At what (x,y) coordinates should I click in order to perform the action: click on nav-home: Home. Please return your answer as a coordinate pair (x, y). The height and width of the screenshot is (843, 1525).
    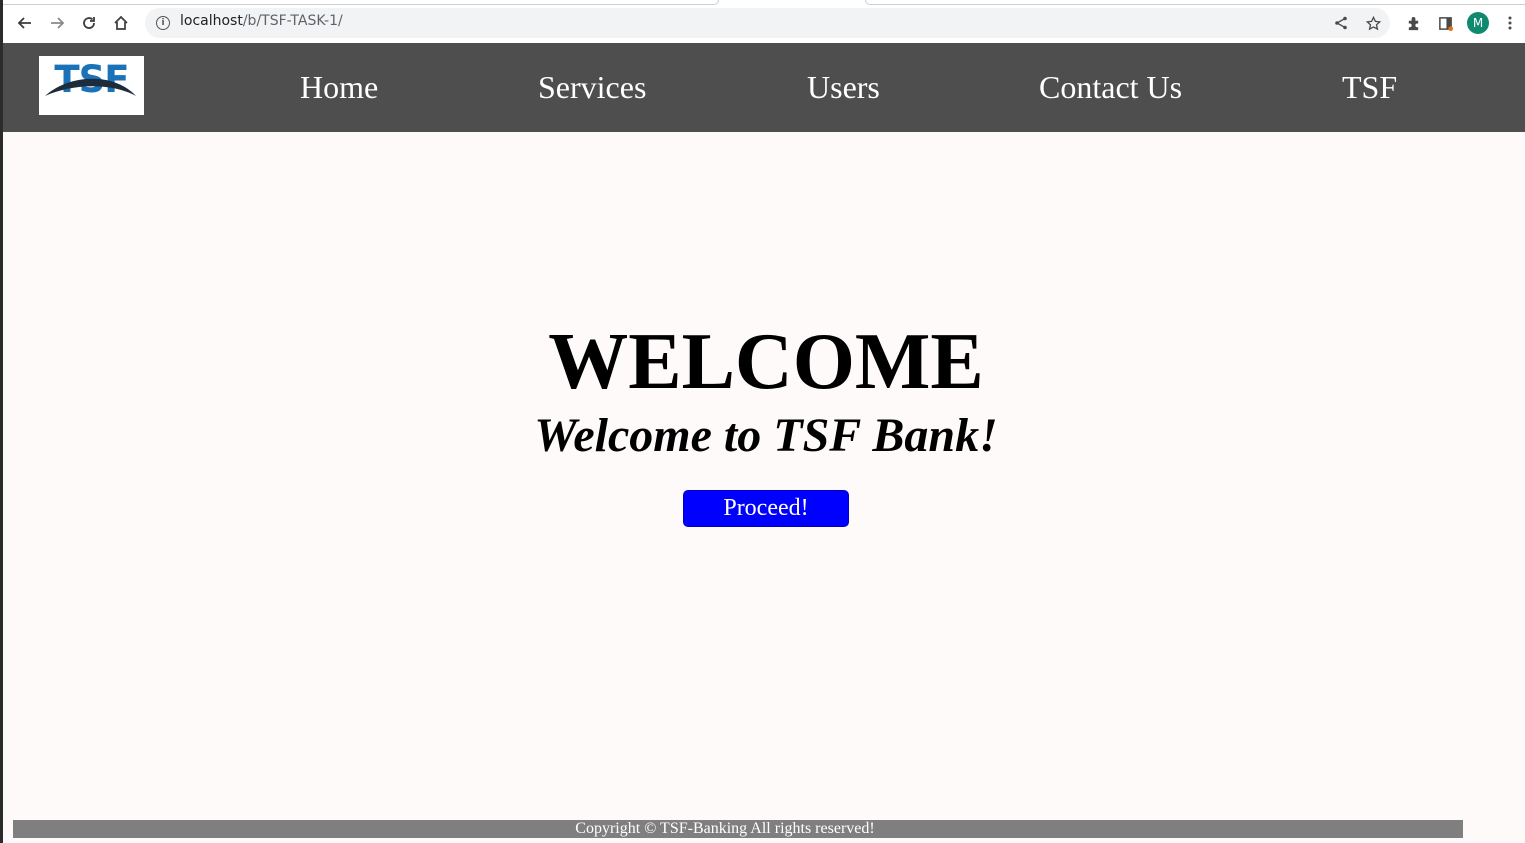
    Looking at the image, I should click on (339, 87).